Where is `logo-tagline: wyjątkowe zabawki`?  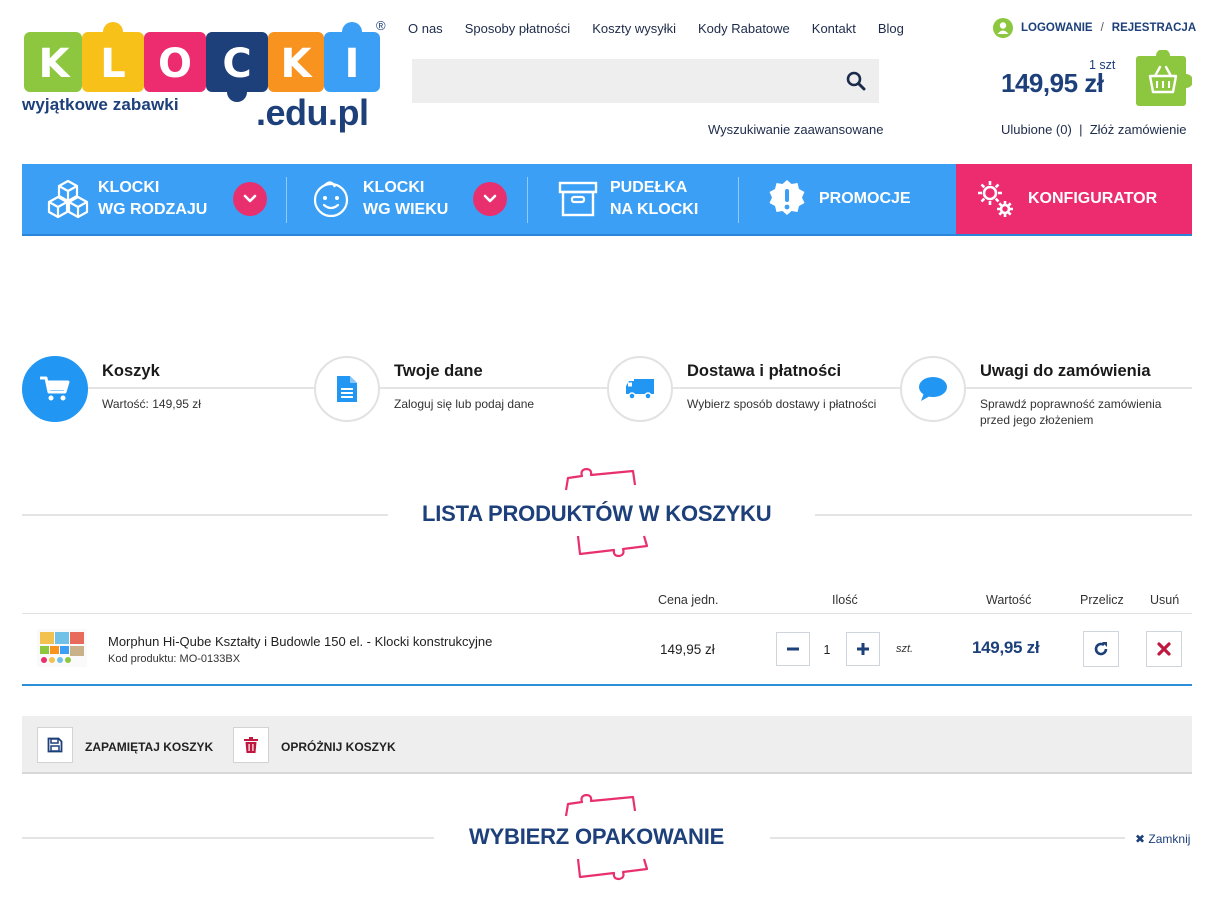 logo-tagline: wyjątkowe zabawki is located at coordinates (100, 104).